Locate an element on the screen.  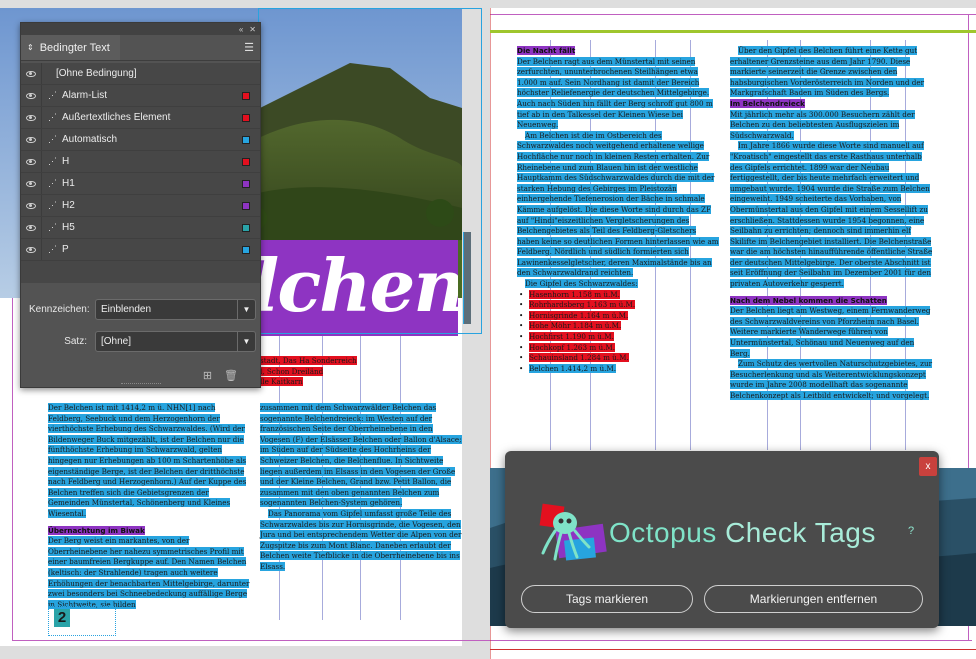
condition-row-h1: ⋰ H1 is located at coordinates (140, 184).